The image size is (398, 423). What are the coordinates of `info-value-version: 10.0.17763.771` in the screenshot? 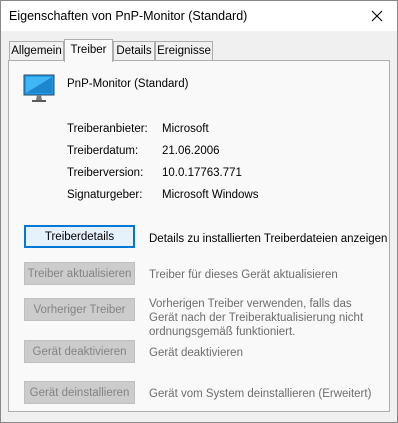 It's located at (202, 173).